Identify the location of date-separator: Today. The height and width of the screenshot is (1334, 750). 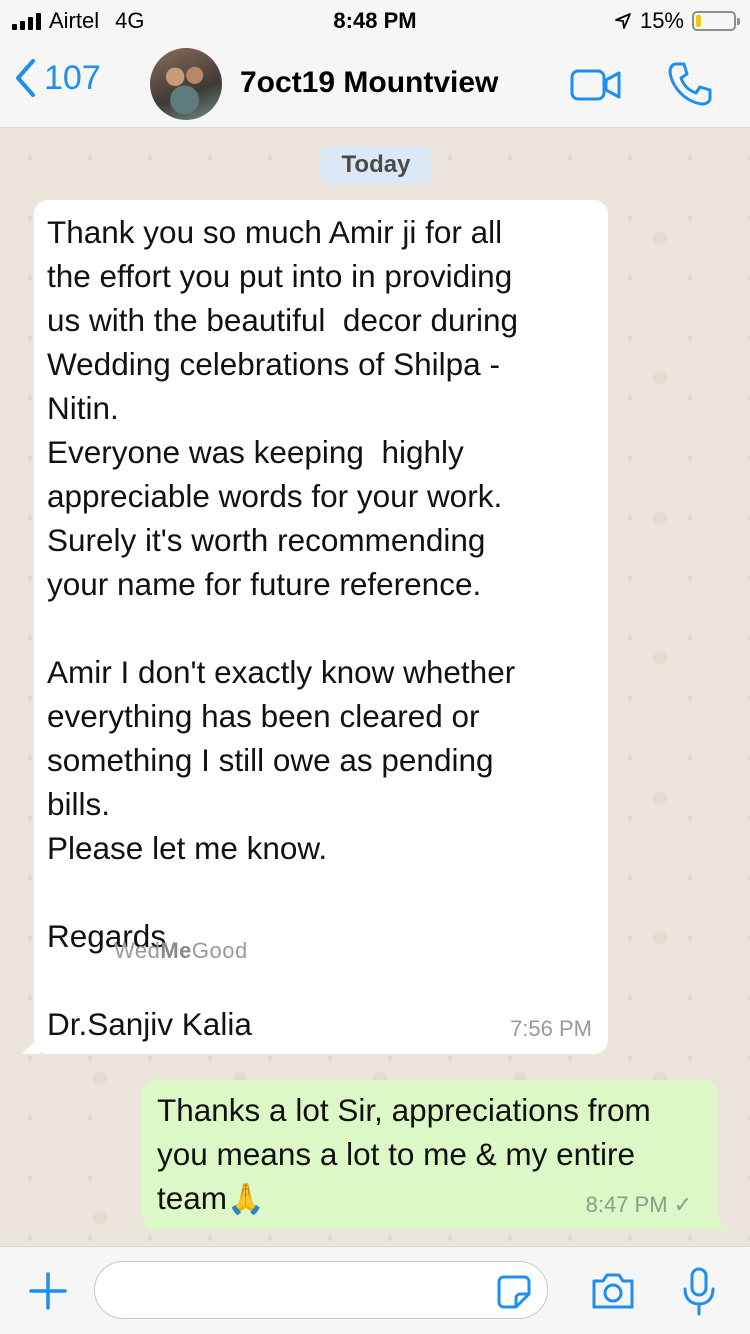
(376, 165).